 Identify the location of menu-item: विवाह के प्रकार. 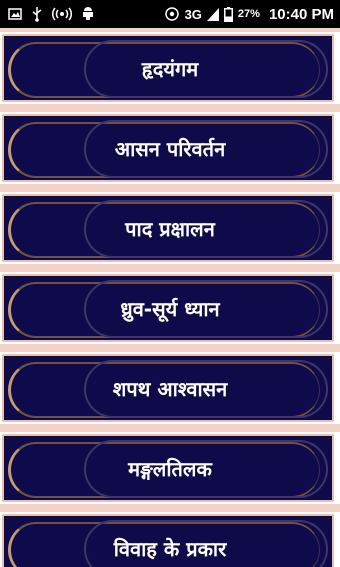
(170, 539).